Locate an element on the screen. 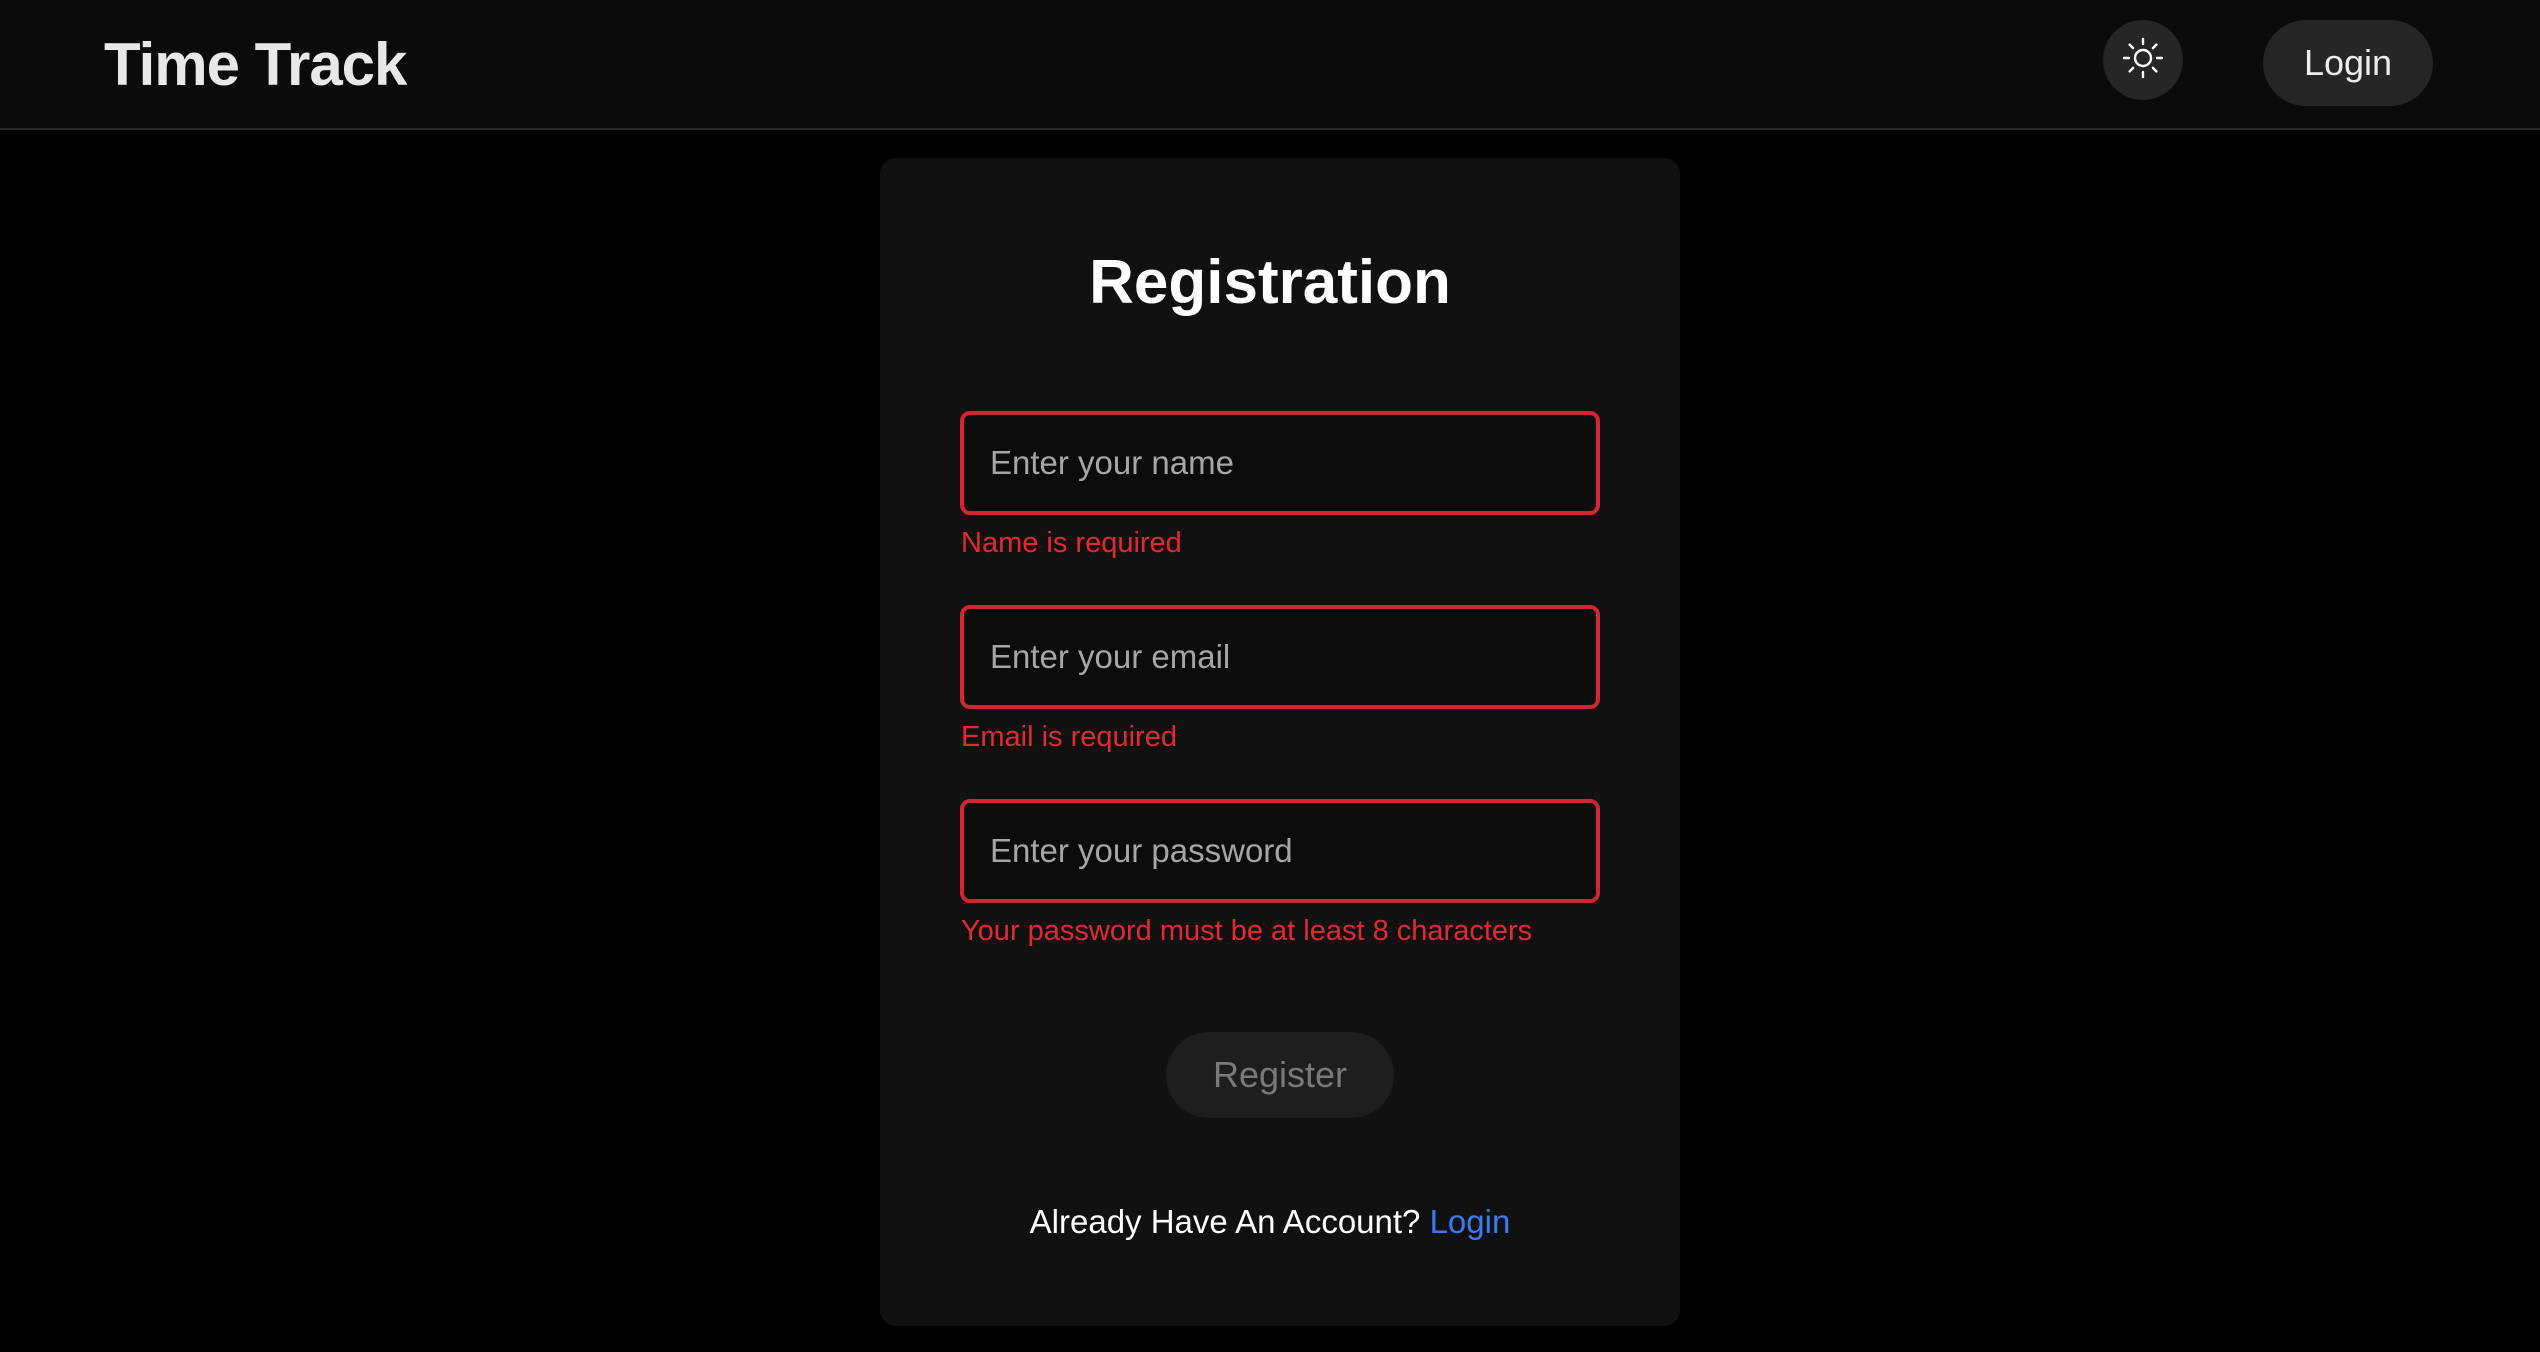  brand-logo-text: Time Track is located at coordinates (255, 65).